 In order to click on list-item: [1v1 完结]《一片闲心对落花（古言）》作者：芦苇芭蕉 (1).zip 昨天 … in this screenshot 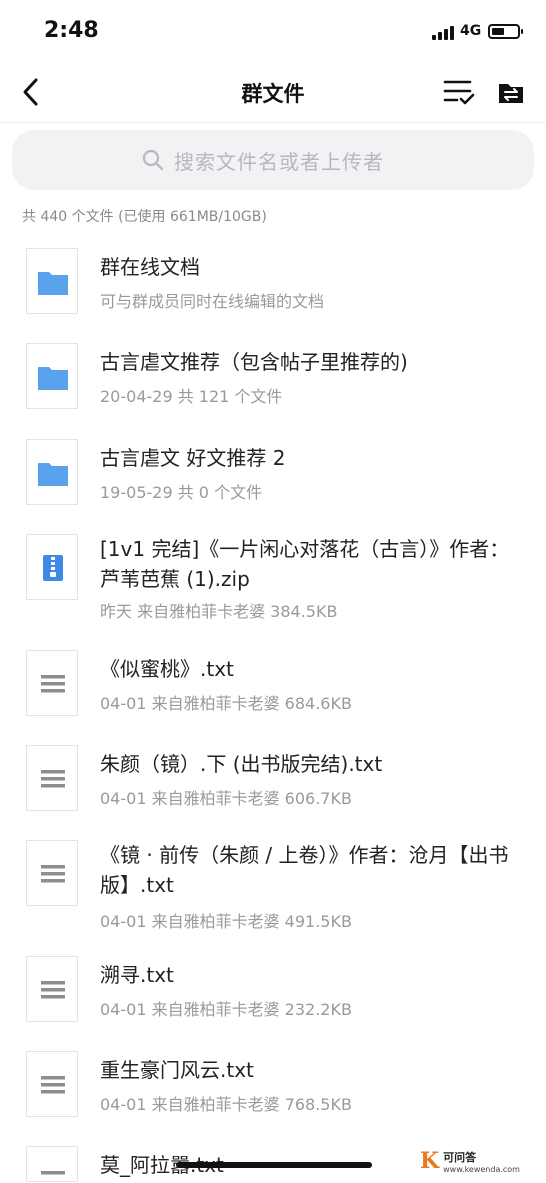, I will do `click(273, 584)`.